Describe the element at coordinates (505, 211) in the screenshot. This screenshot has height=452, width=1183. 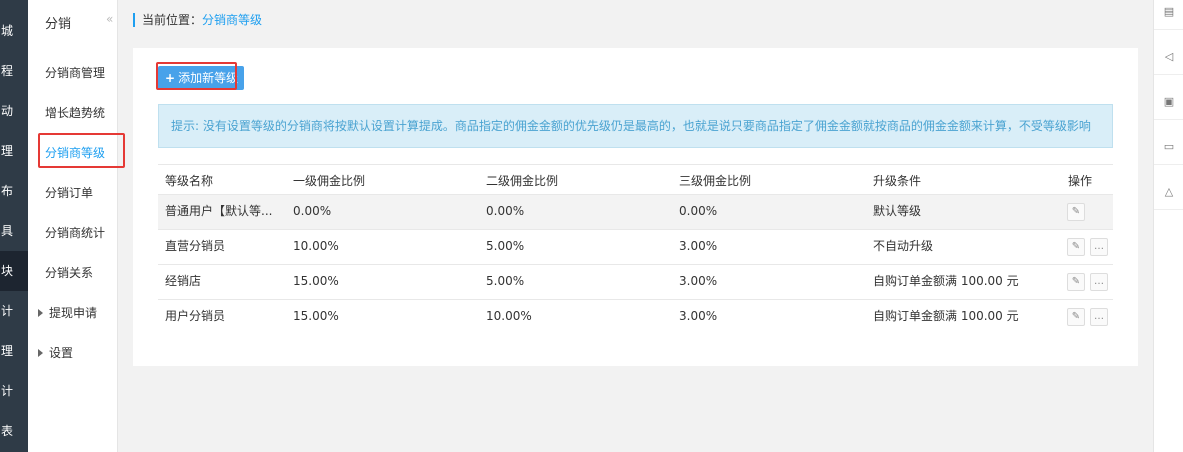
I see `level2-rate: 0.00%` at that location.